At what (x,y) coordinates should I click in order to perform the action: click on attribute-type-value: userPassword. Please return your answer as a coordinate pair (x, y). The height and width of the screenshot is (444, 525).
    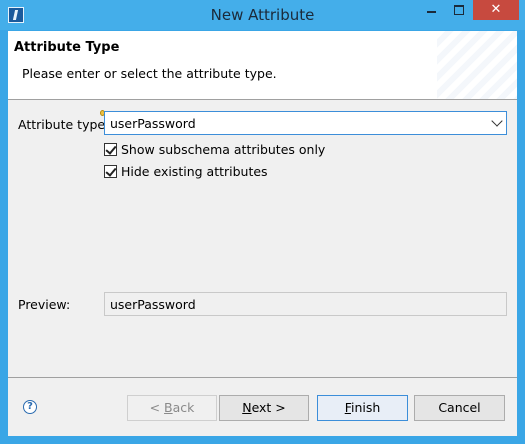
    Looking at the image, I should click on (153, 123).